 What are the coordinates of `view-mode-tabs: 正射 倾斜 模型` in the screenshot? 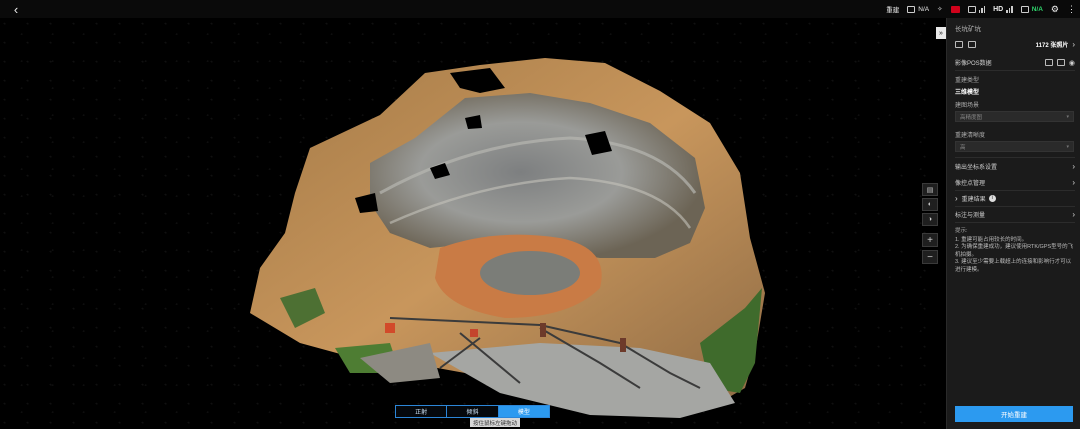 It's located at (472, 411).